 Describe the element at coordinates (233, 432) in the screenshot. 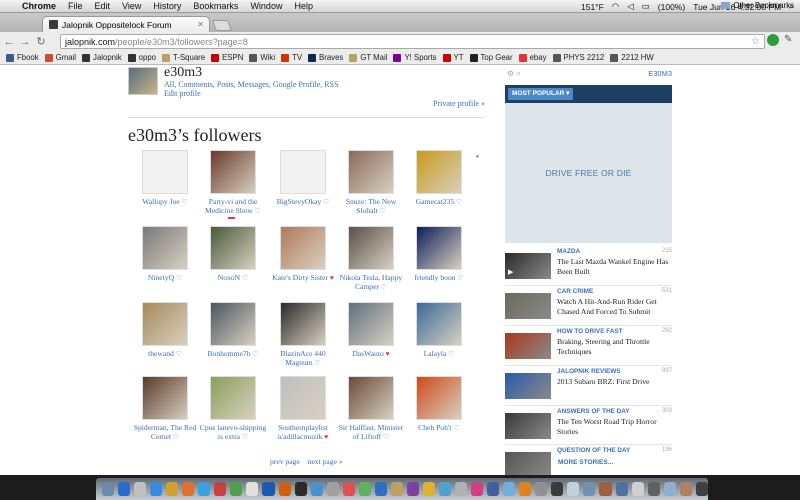

I see `follower-name: Cpus lanevo-shipping is extra` at that location.